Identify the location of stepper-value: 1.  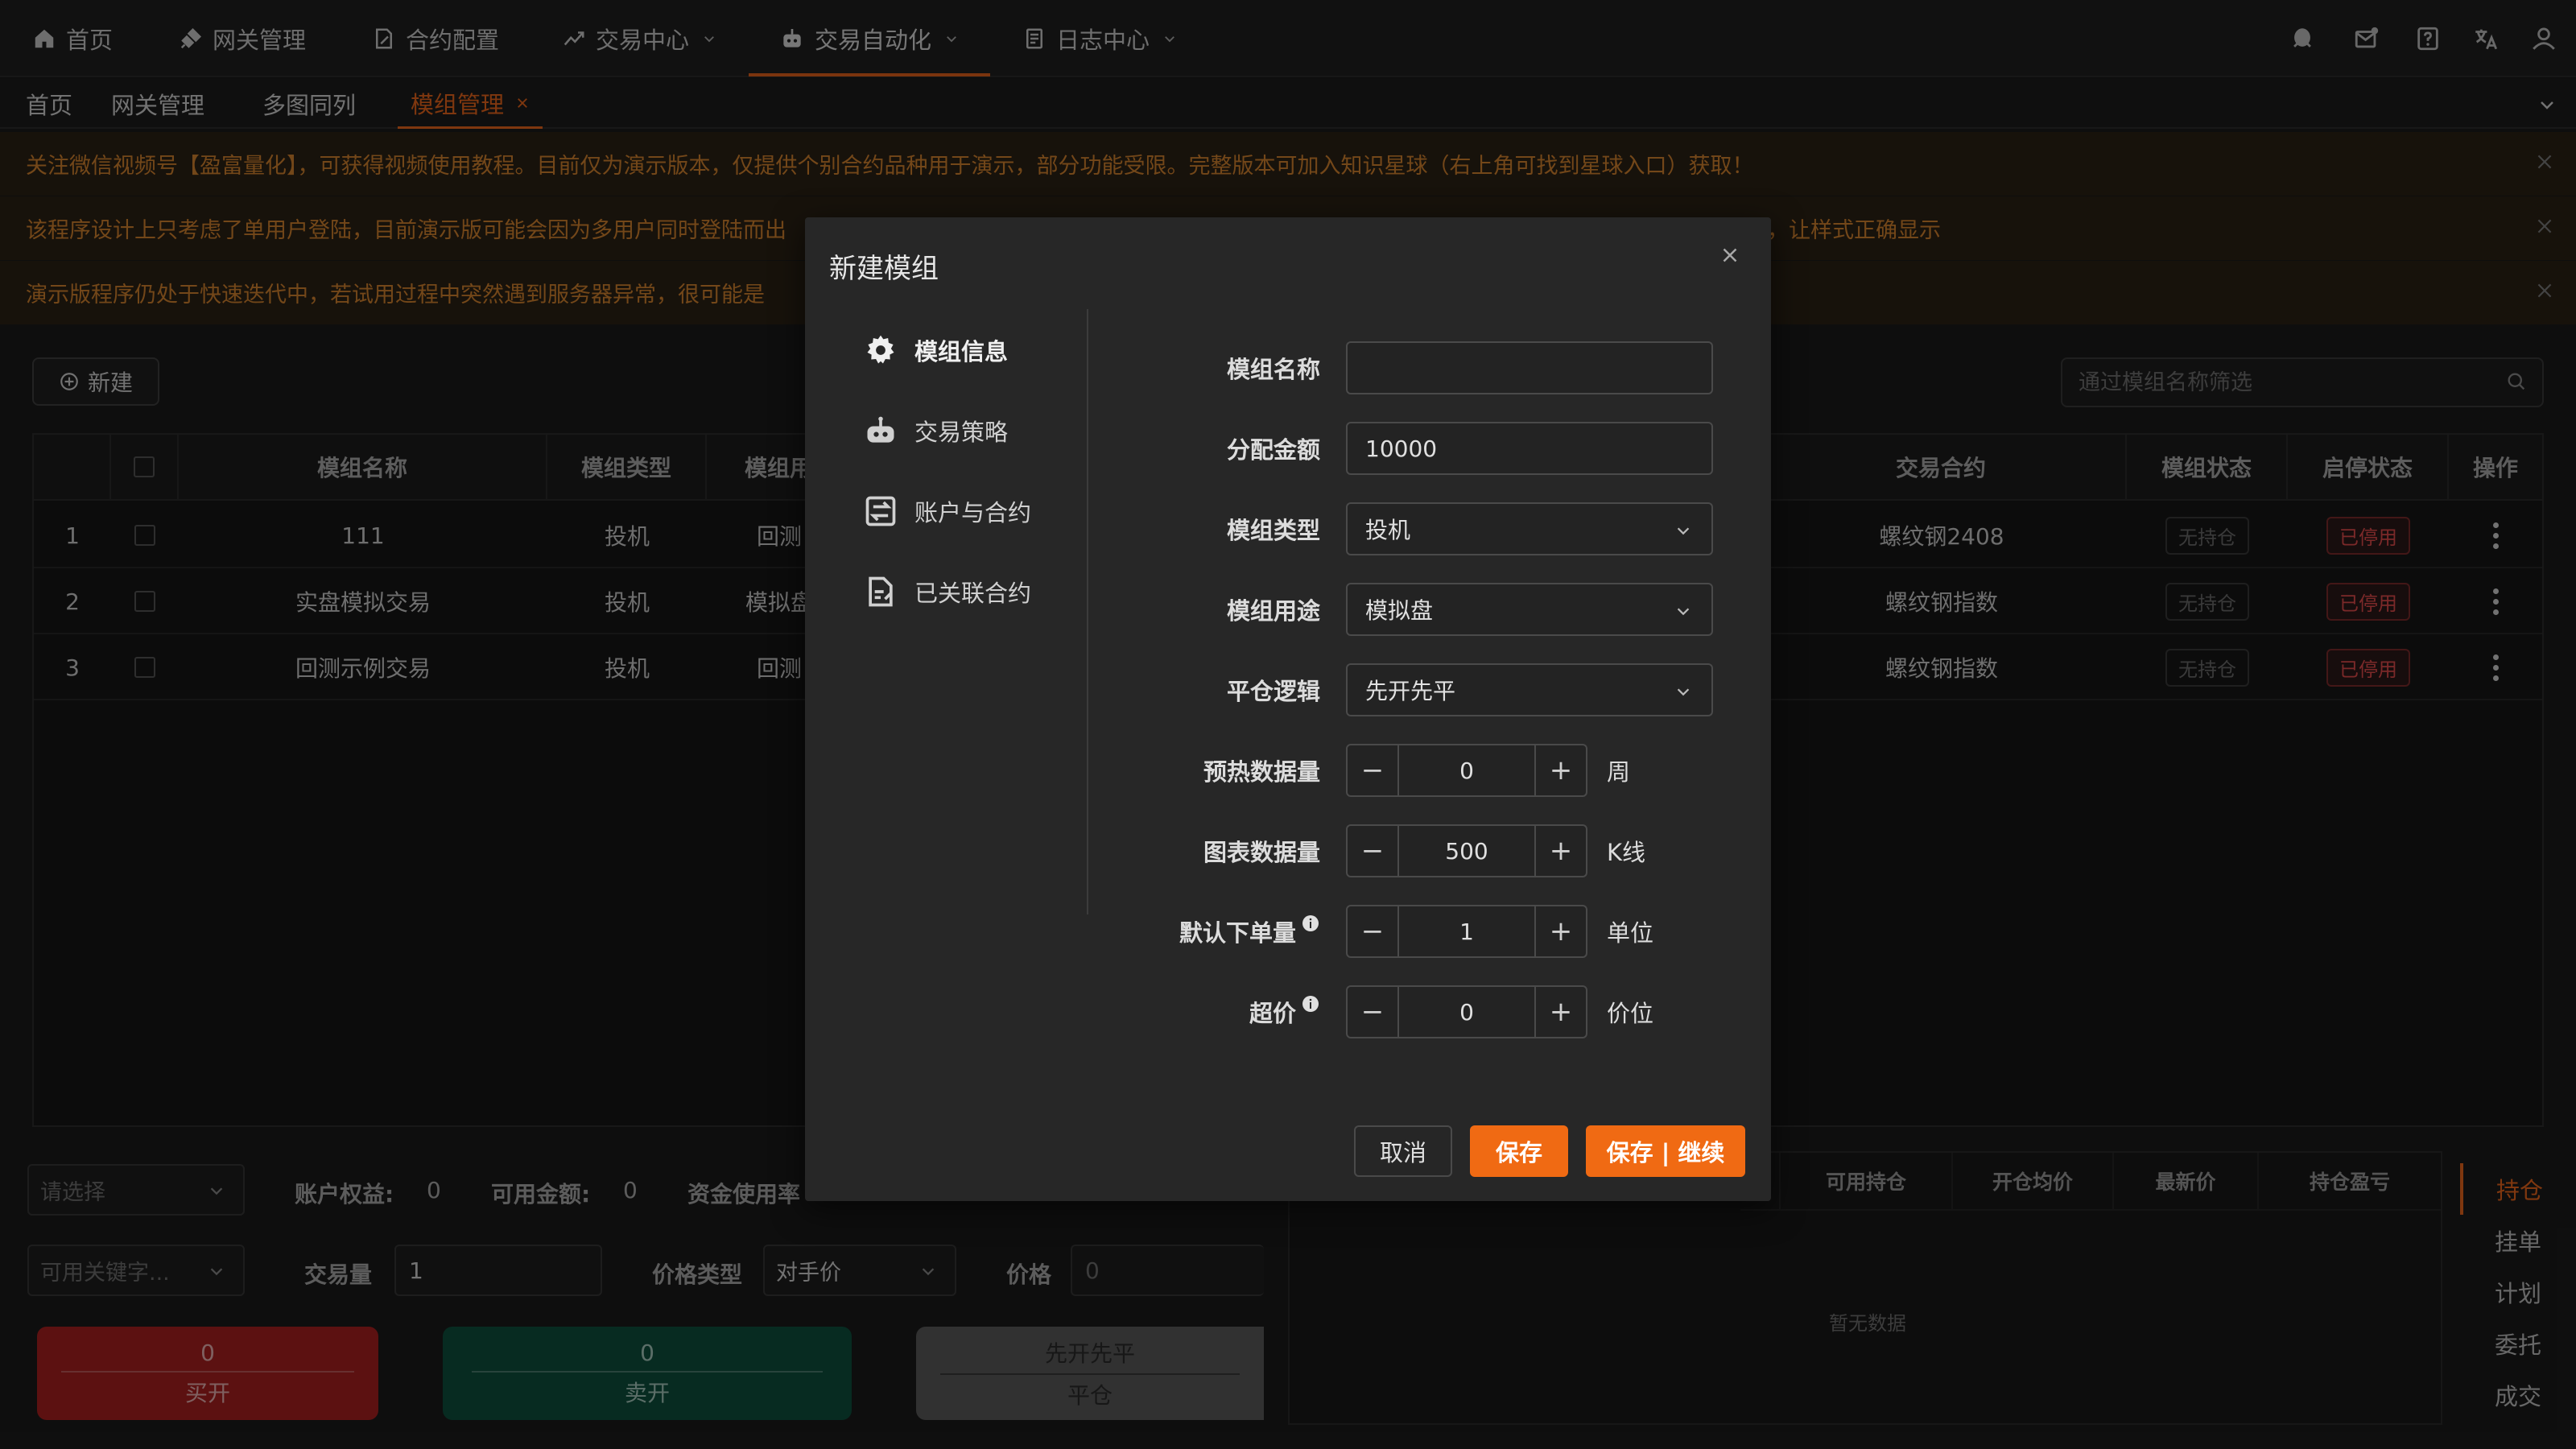
(1466, 931).